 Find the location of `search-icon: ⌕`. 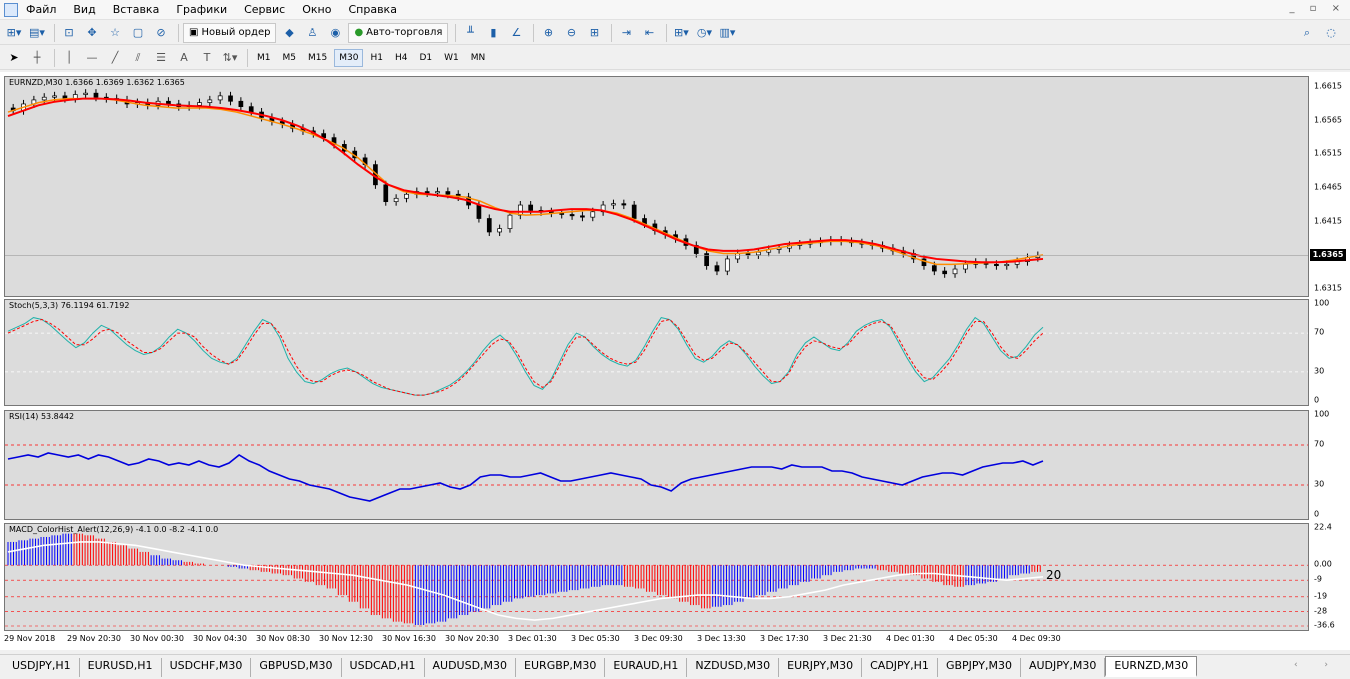

search-icon: ⌕ is located at coordinates (1307, 33).